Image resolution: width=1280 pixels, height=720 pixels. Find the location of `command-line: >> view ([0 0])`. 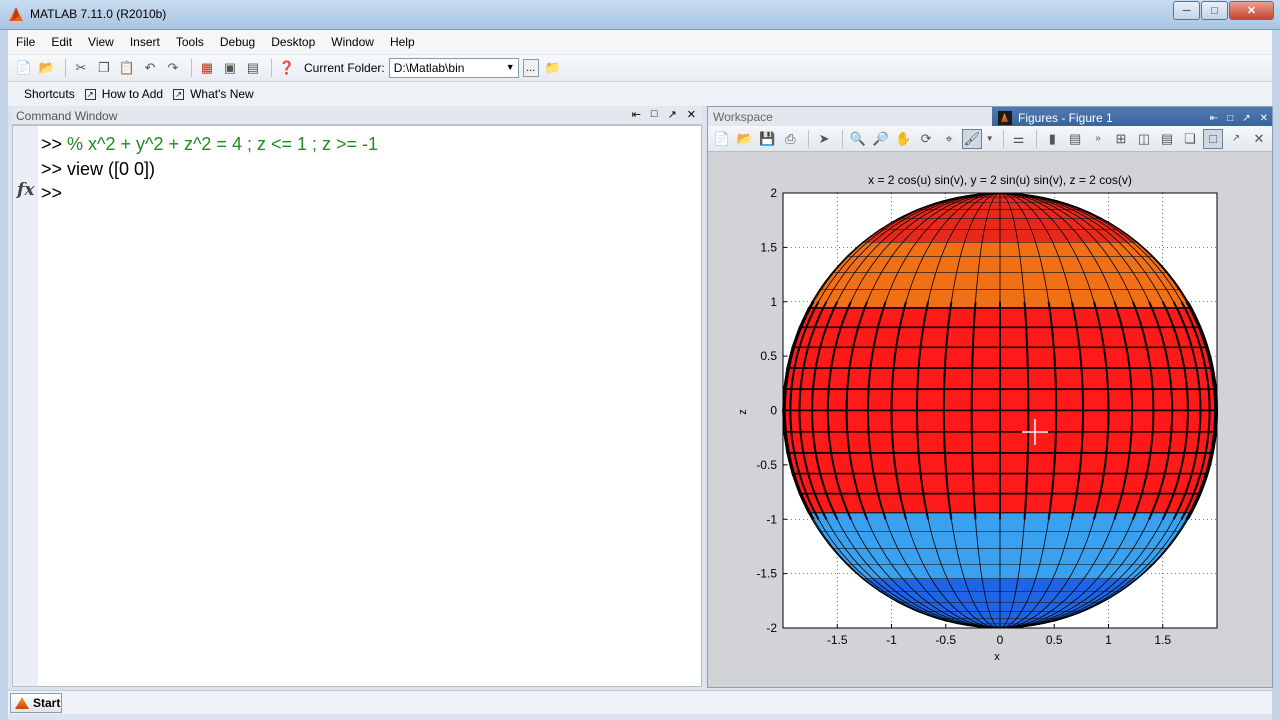

command-line: >> view ([0 0]) is located at coordinates (98, 169).